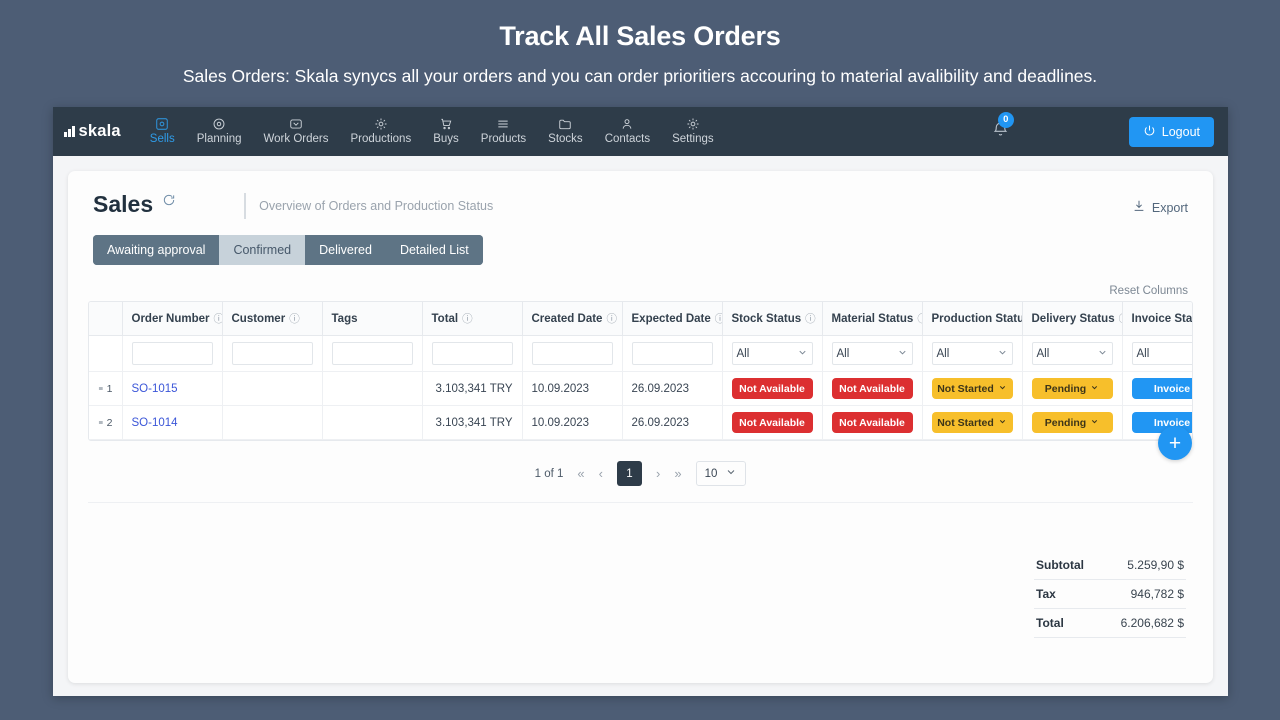  Describe the element at coordinates (1171, 131) in the screenshot. I see `logout-button: Logout` at that location.